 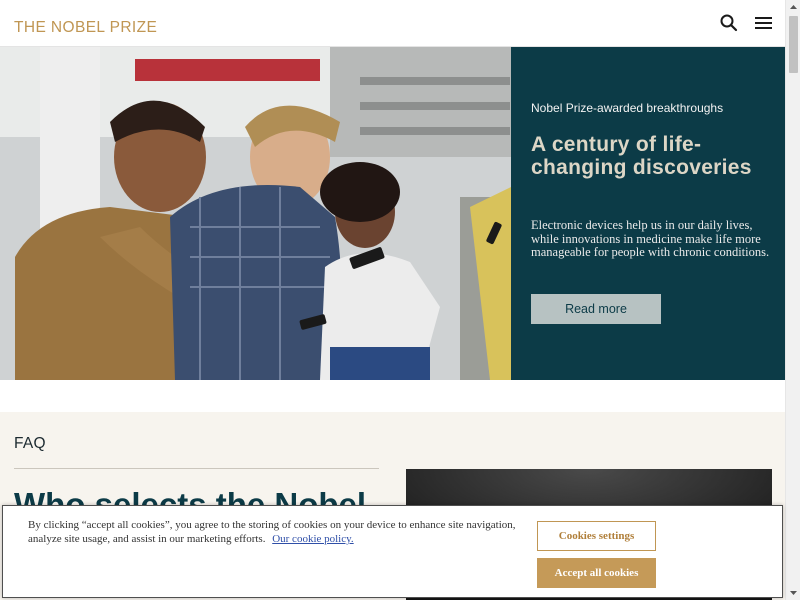 What do you see at coordinates (792, 300) in the screenshot?
I see `page-scrollbar` at bounding box center [792, 300].